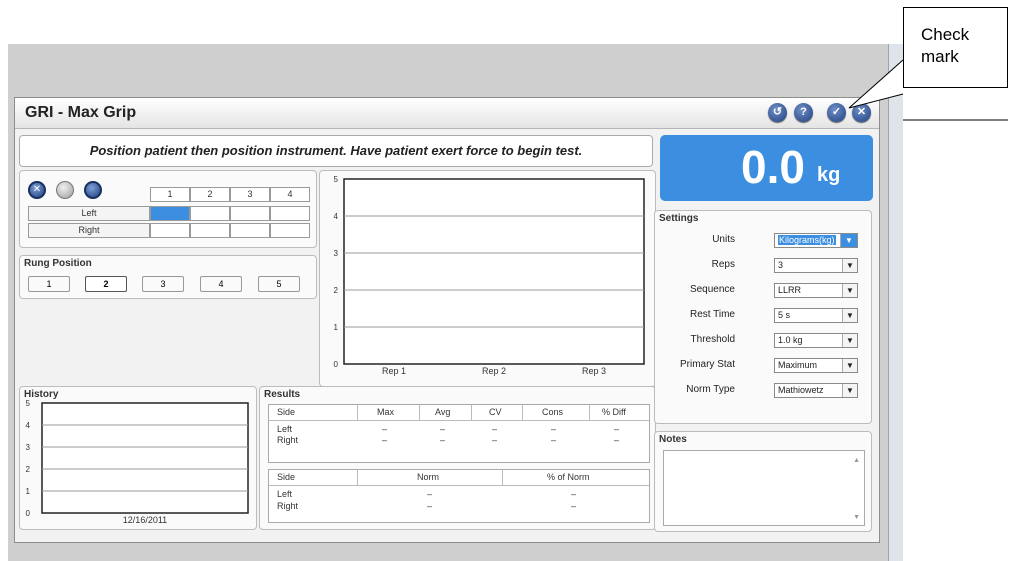 The height and width of the screenshot is (561, 1013). I want to click on callout-text: Check mark, so click(945, 45).